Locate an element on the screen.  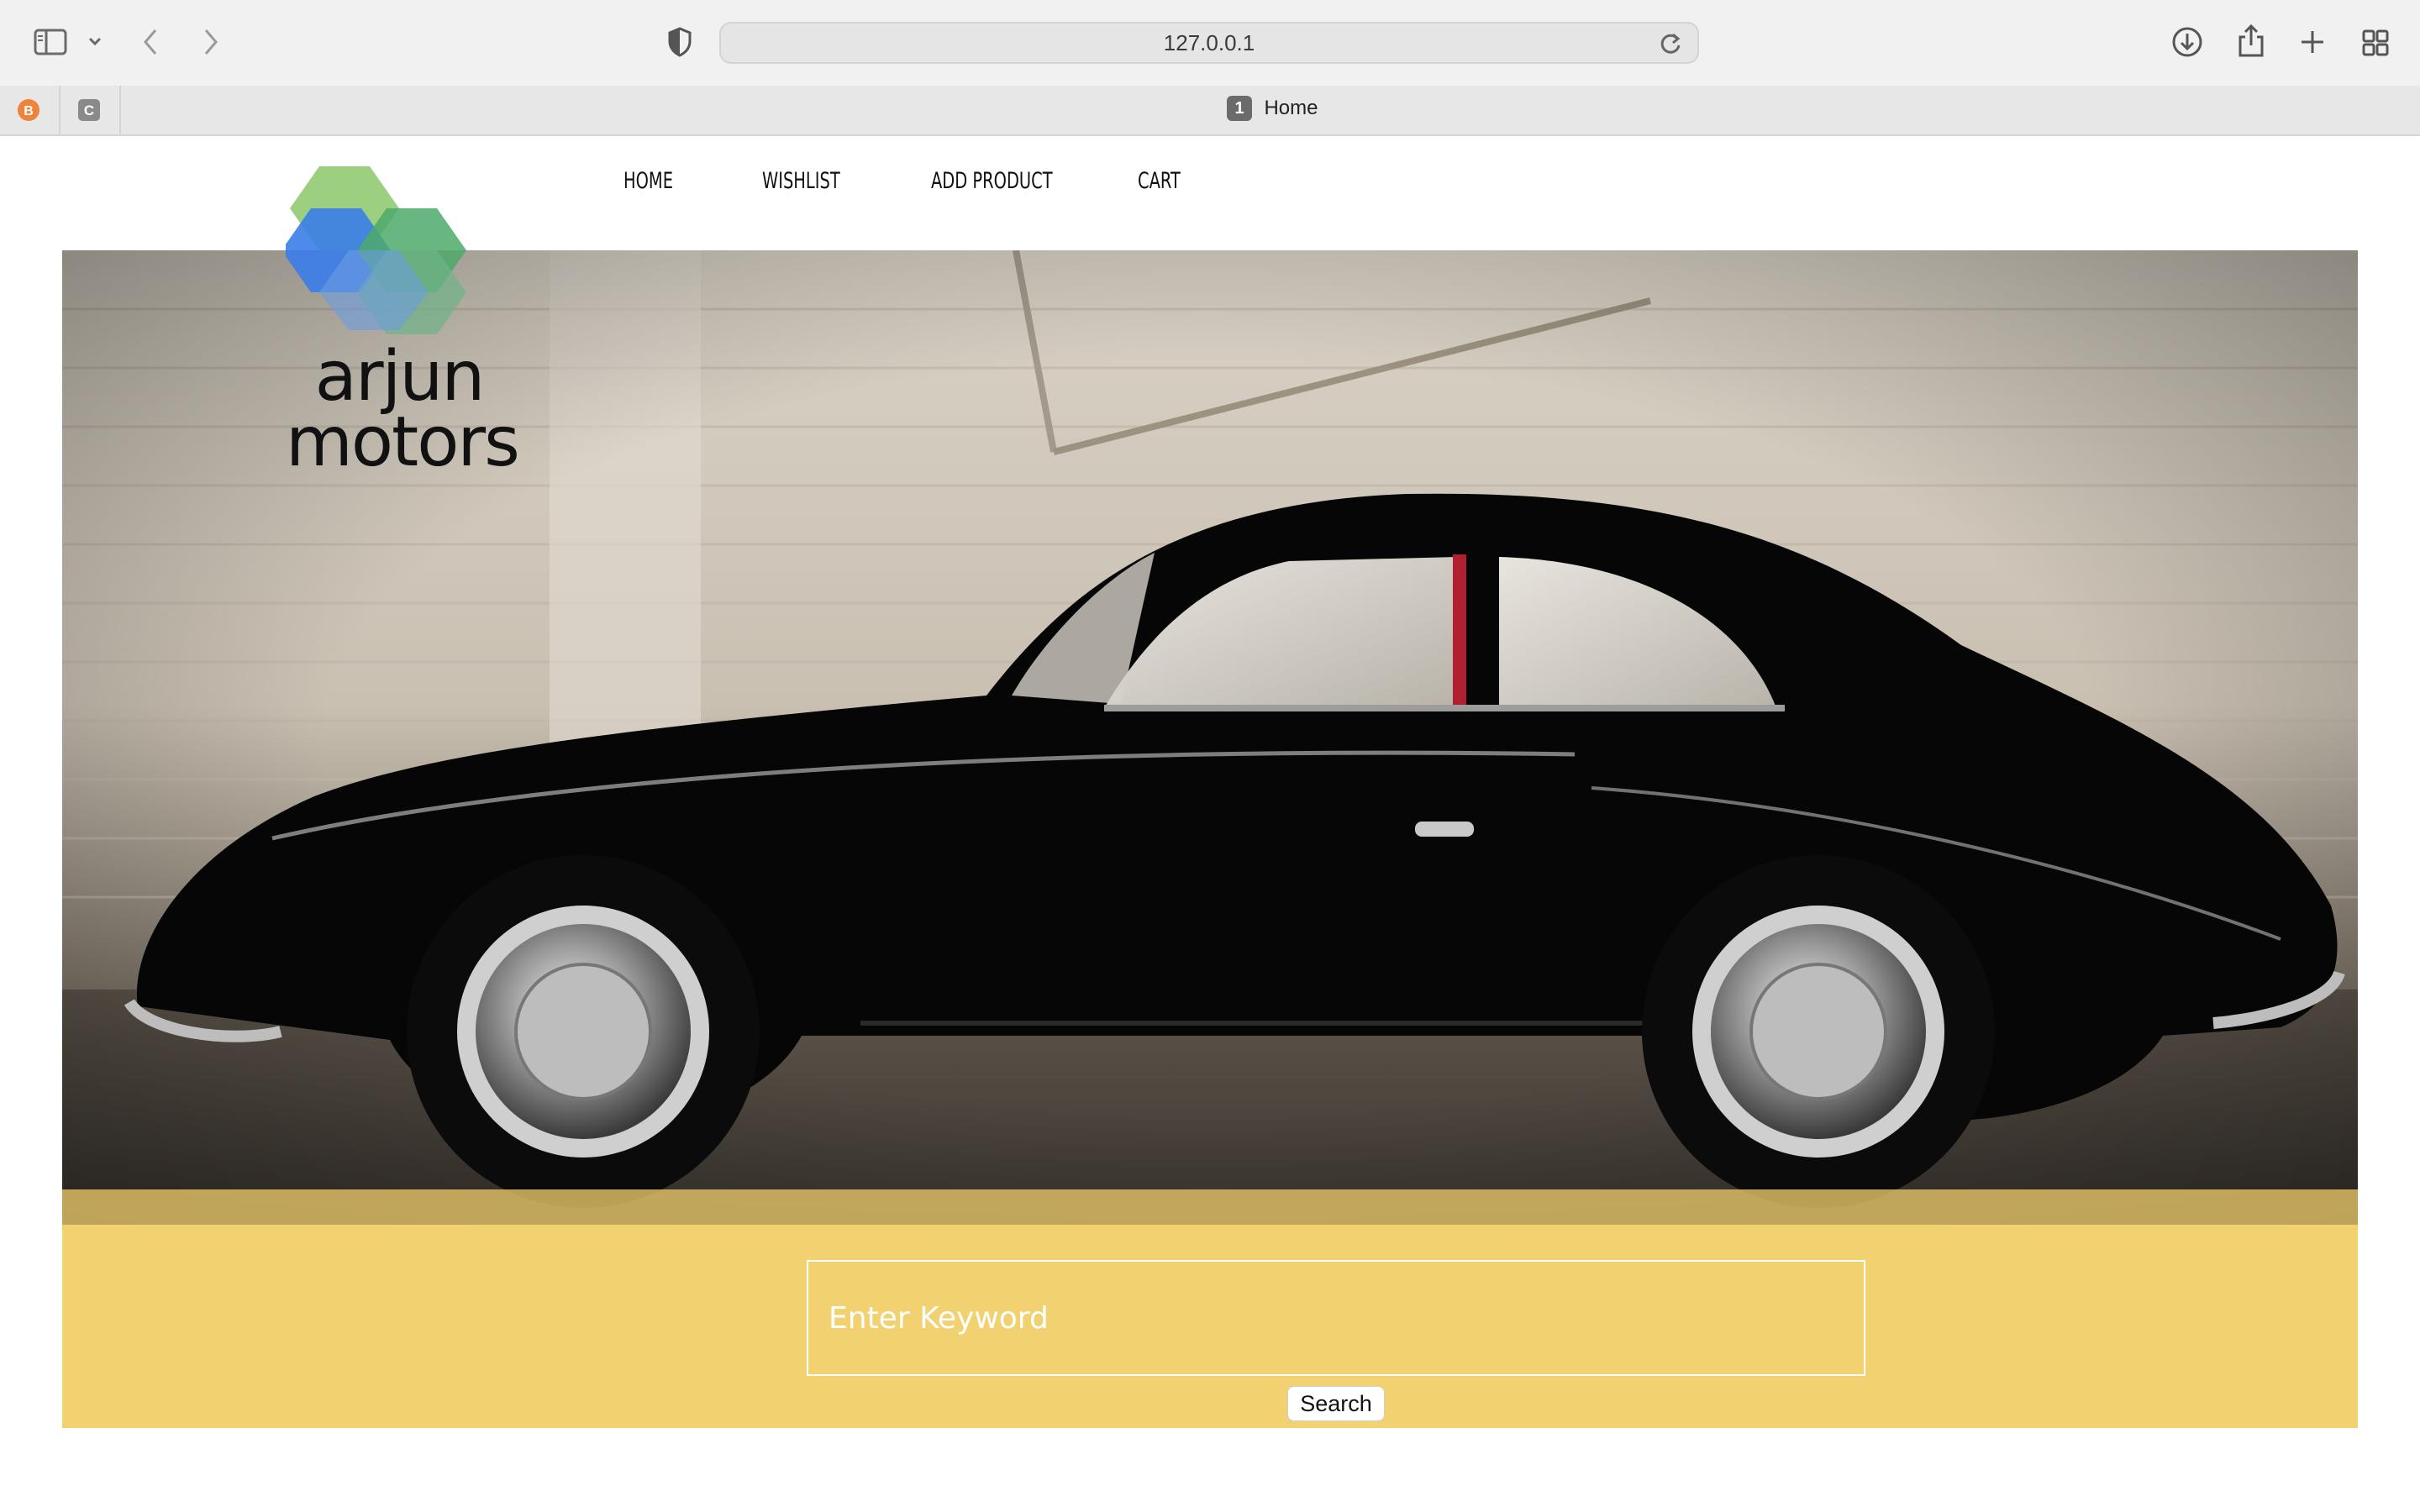
search-section: Search is located at coordinates (1210, 1326).